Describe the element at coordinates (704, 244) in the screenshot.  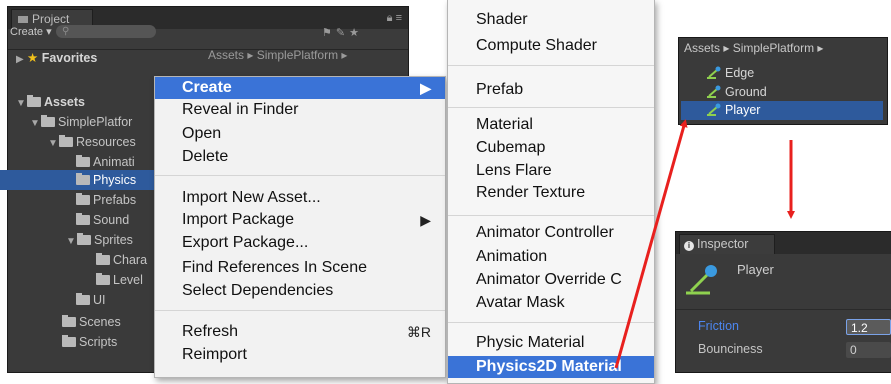
I see `annotation-arrows` at that location.